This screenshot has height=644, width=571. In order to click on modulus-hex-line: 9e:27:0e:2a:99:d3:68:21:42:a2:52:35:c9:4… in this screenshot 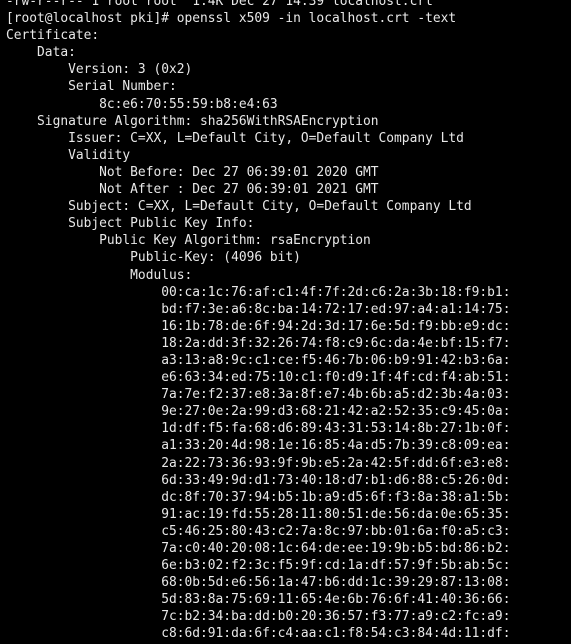, I will do `click(258, 412)`.